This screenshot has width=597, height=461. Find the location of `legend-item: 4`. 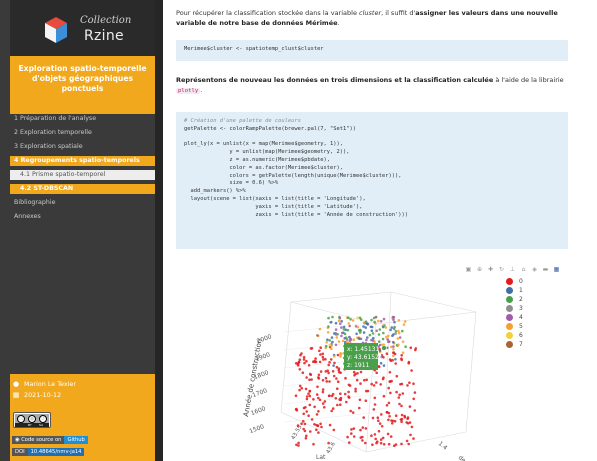

legend-item: 4 is located at coordinates (526, 318).